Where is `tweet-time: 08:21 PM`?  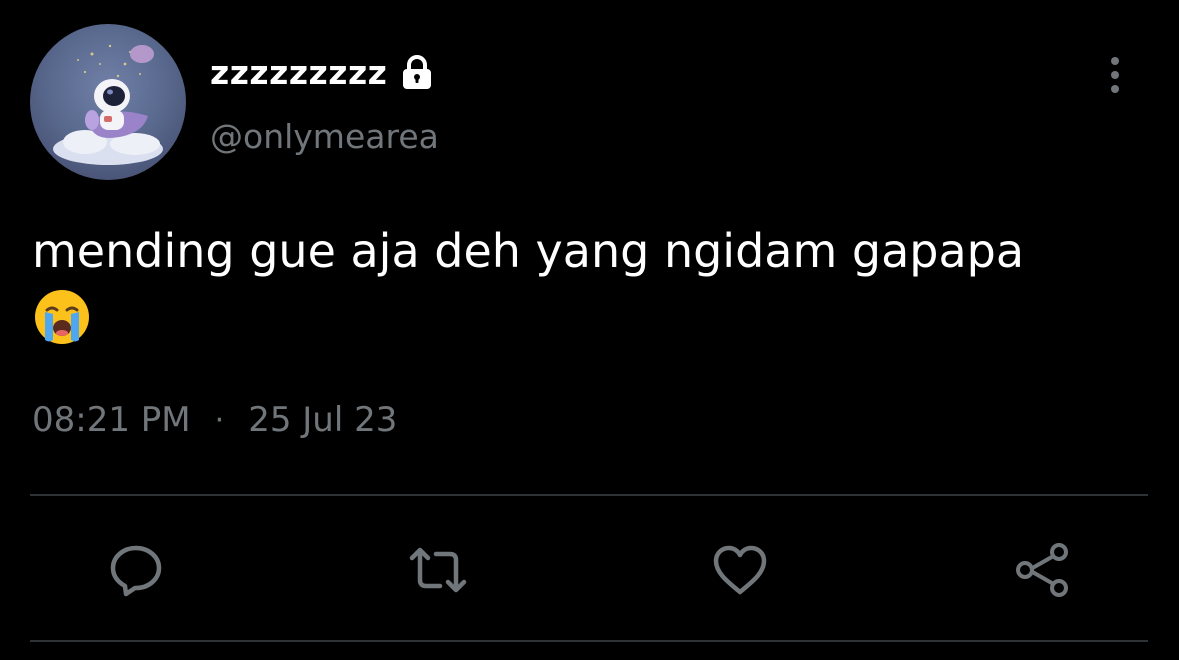
tweet-time: 08:21 PM is located at coordinates (111, 420).